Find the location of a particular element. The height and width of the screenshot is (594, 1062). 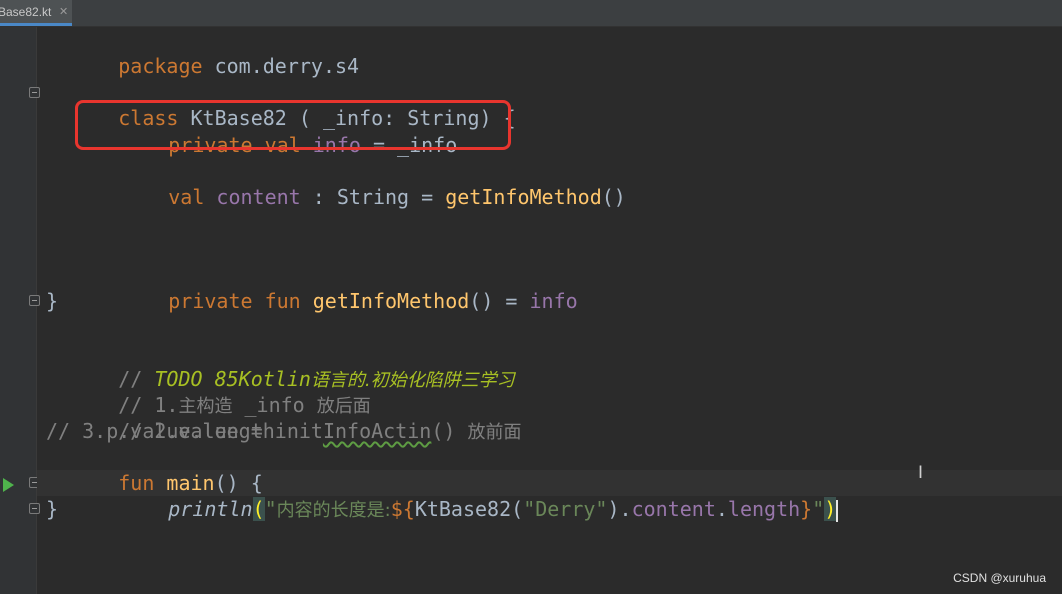

code-line: private fun getInfoMethod() = info is located at coordinates (336, 287).